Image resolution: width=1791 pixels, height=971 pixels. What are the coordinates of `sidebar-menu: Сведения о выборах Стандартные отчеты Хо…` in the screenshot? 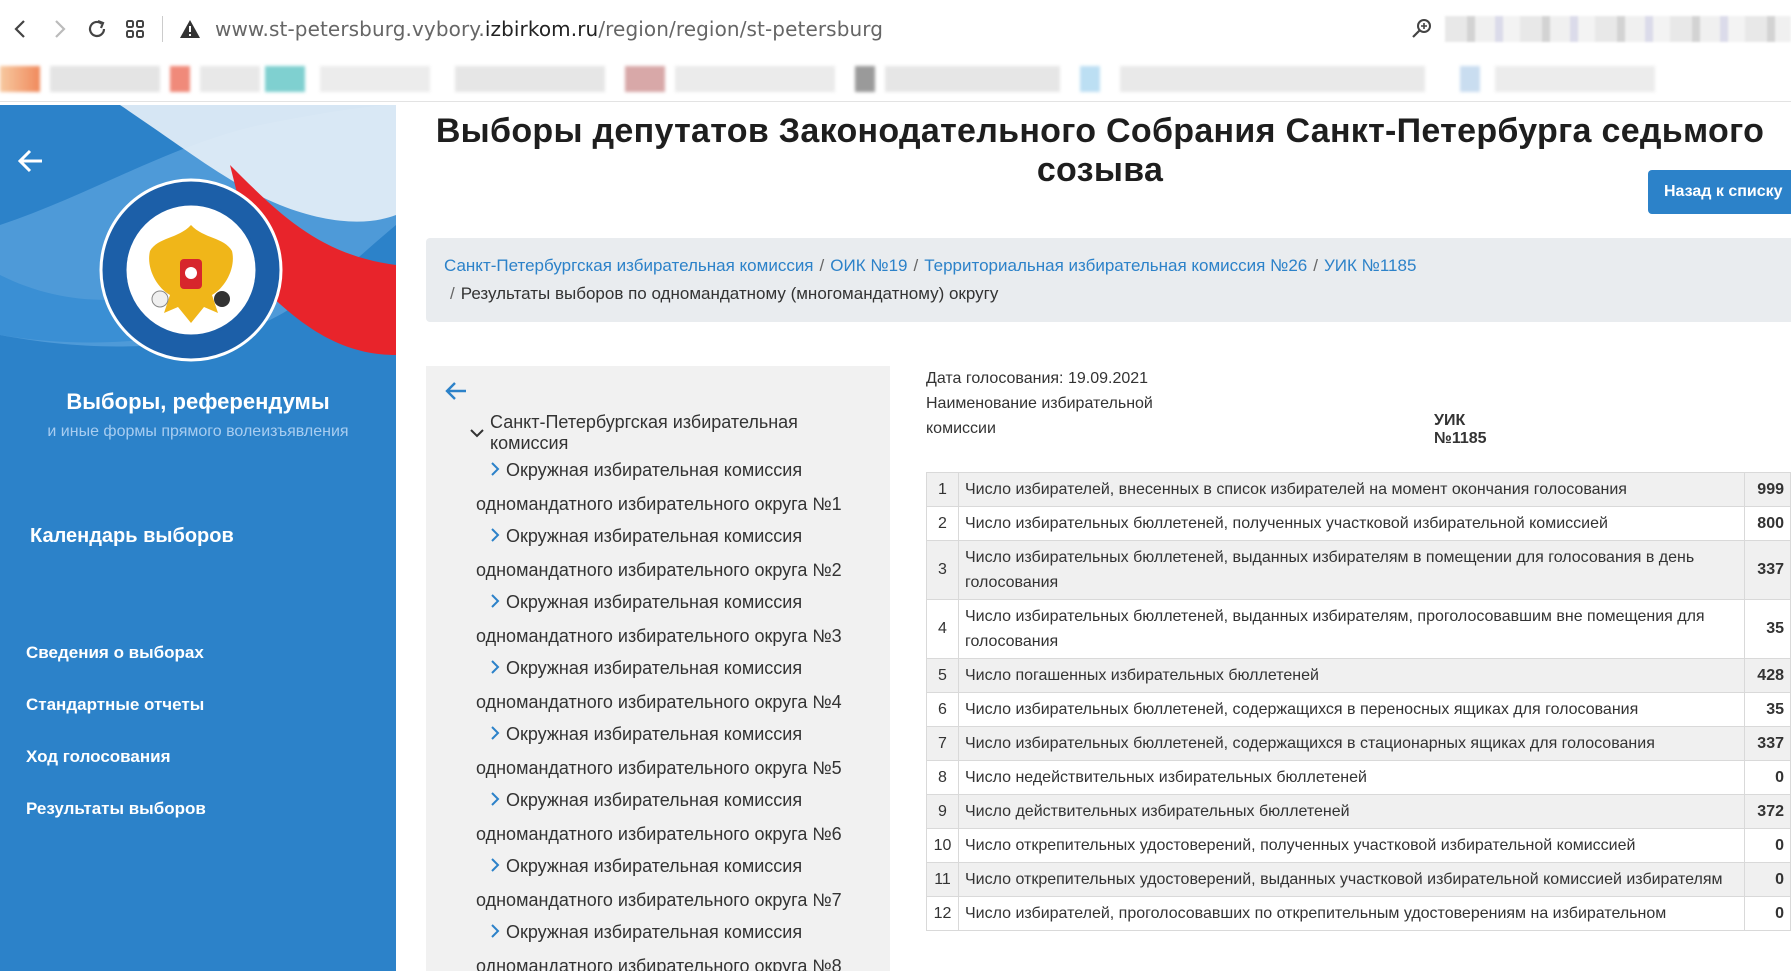 It's located at (116, 747).